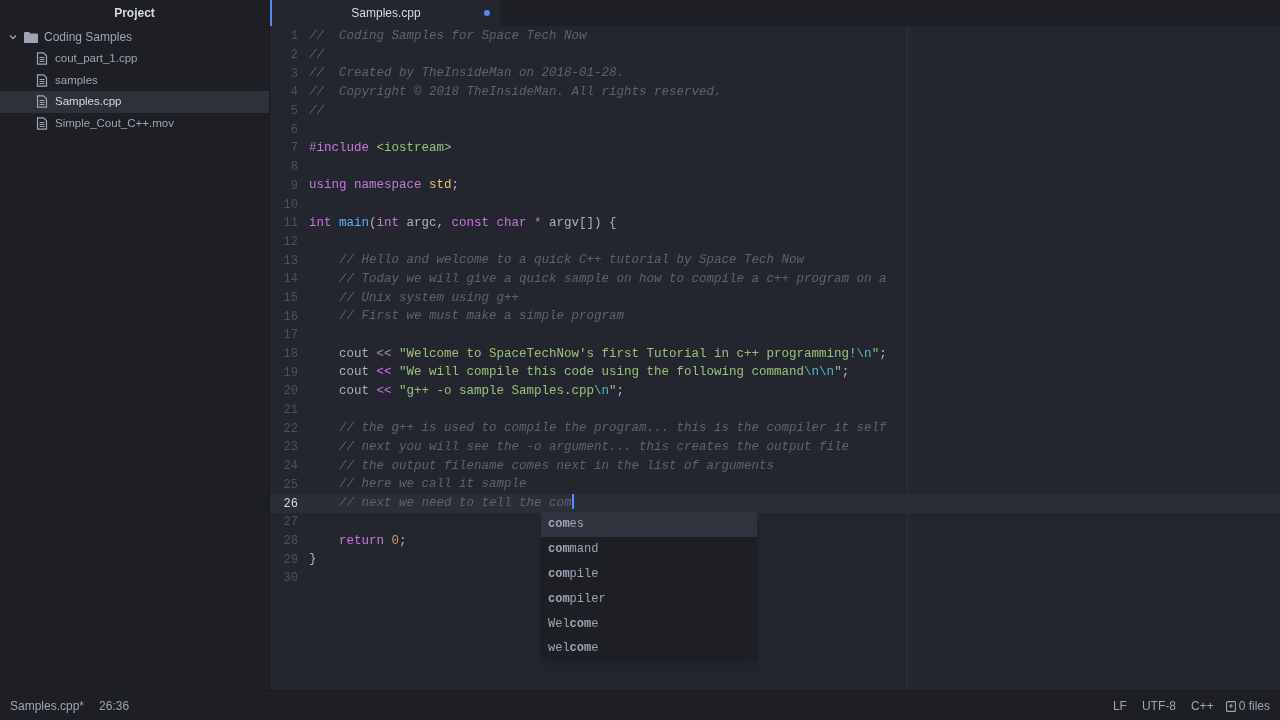  Describe the element at coordinates (1158, 705) in the screenshot. I see `status-text: UTF-8` at that location.